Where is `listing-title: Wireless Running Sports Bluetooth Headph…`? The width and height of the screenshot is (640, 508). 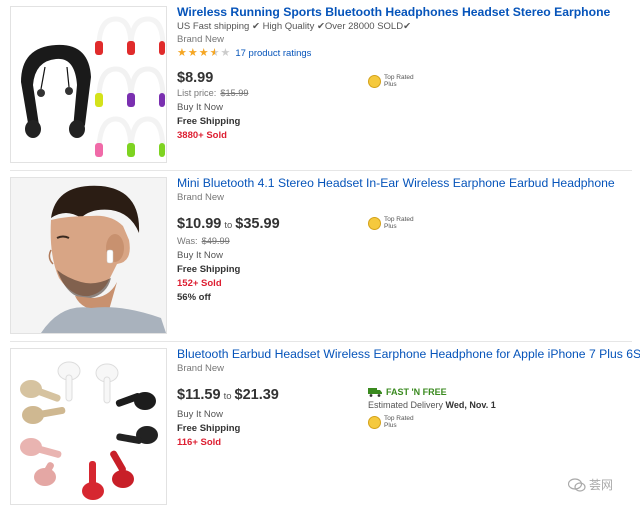
listing-title: Wireless Running Sports Bluetooth Headph… is located at coordinates (393, 12).